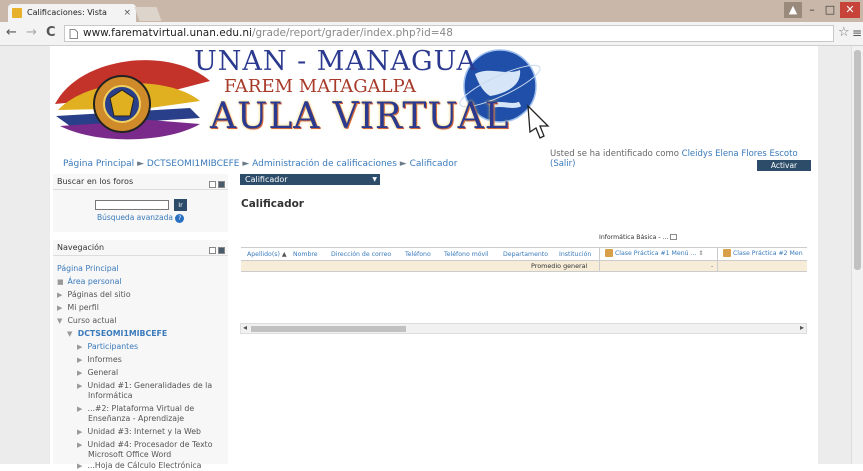 The width and height of the screenshot is (863, 471). Describe the element at coordinates (324, 164) in the screenshot. I see `breadcrumb-admin: Administración de calificaciones` at that location.